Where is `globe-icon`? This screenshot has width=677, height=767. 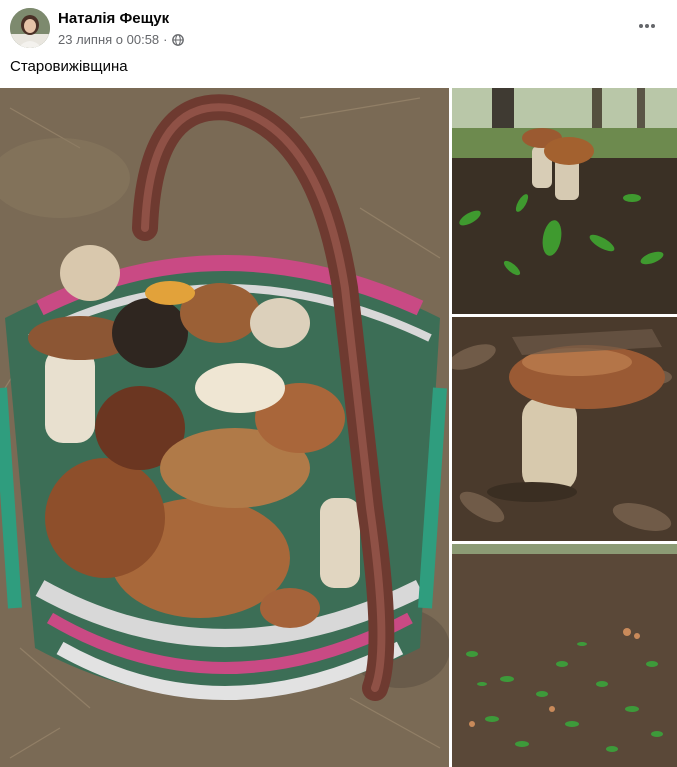
globe-icon is located at coordinates (177, 39).